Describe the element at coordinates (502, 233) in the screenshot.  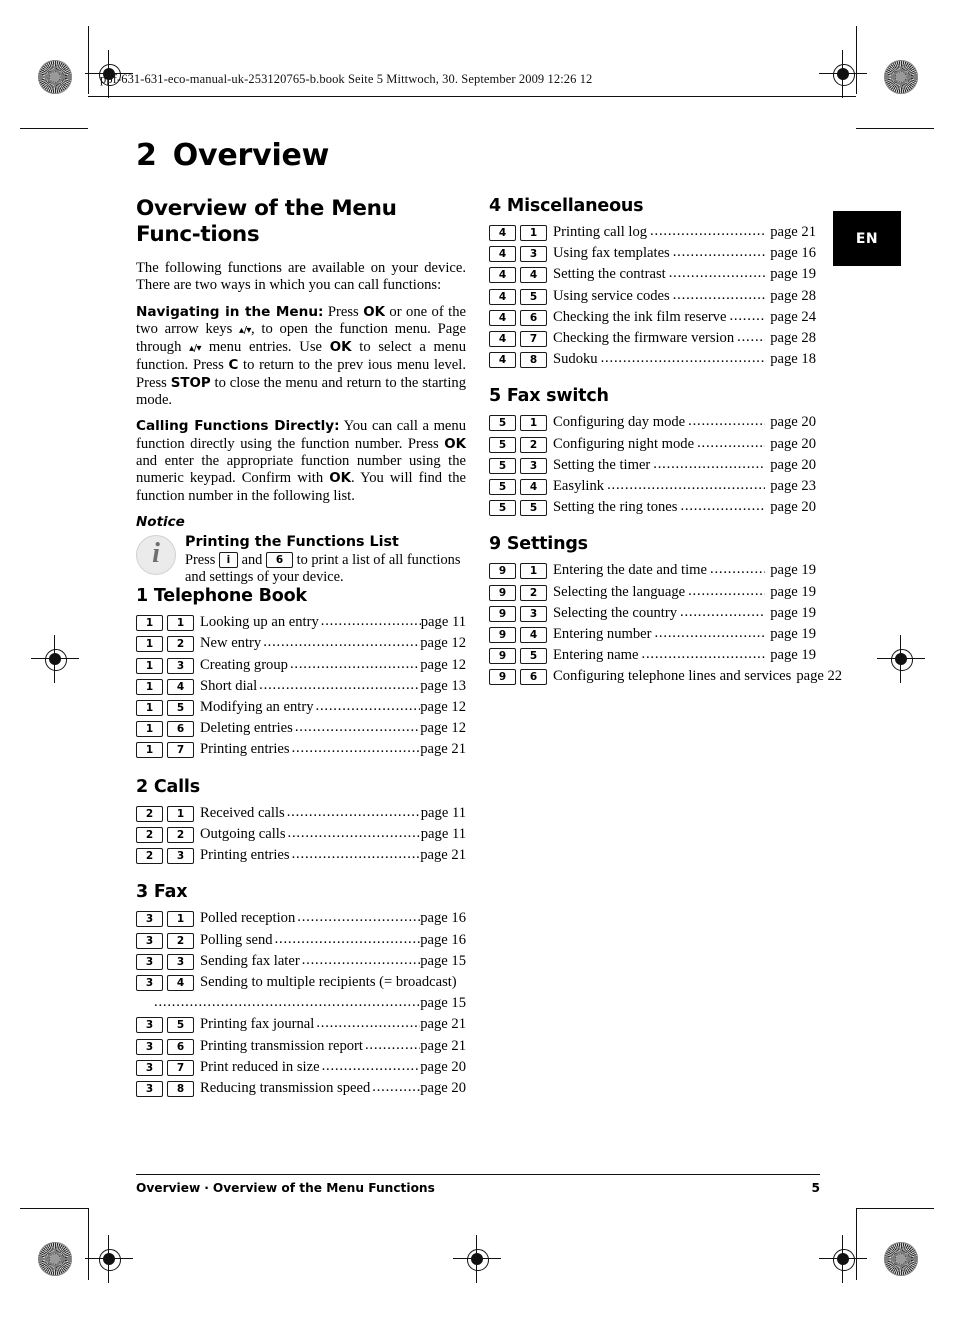
I see `keycap-first-digit: 4` at that location.